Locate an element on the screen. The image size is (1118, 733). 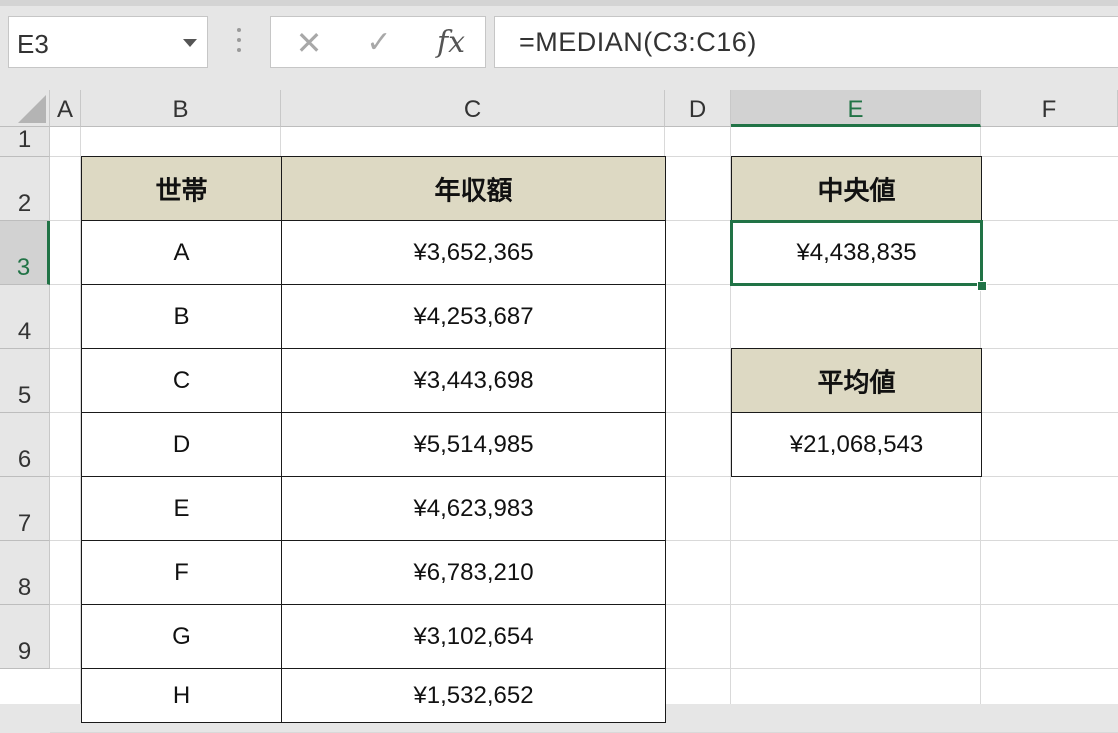
table-cell-household: A is located at coordinates (181, 252).